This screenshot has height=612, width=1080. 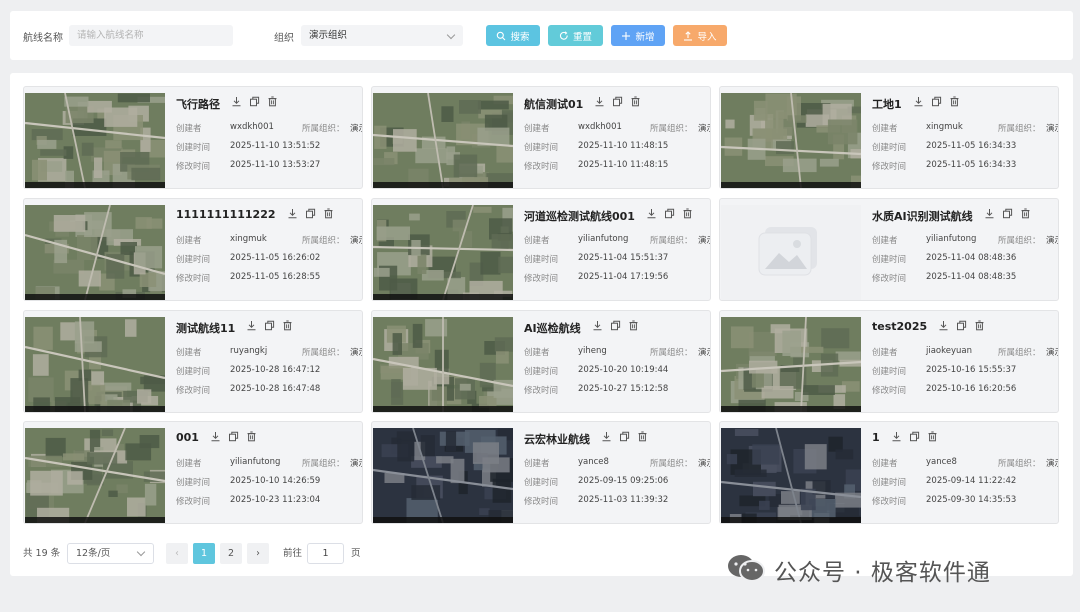 What do you see at coordinates (596, 371) in the screenshot?
I see `created-row: 创建时间 2025-10-20 10:19:44` at bounding box center [596, 371].